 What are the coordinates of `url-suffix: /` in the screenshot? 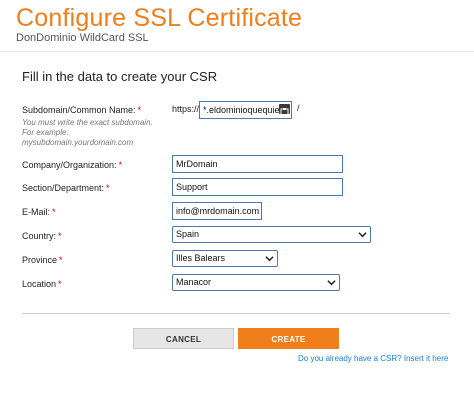 It's located at (298, 108).